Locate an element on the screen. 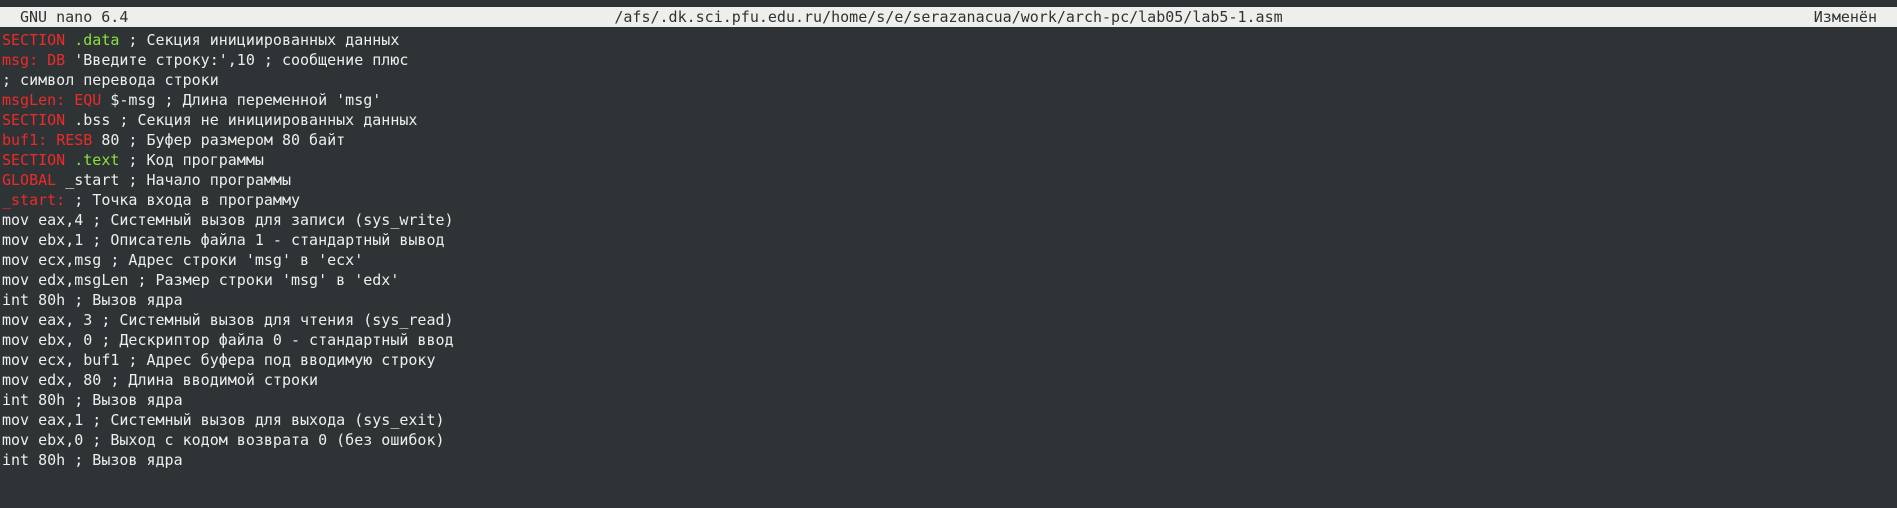 The image size is (1897, 508). code-keyword: GLOBAL is located at coordinates (29, 180).